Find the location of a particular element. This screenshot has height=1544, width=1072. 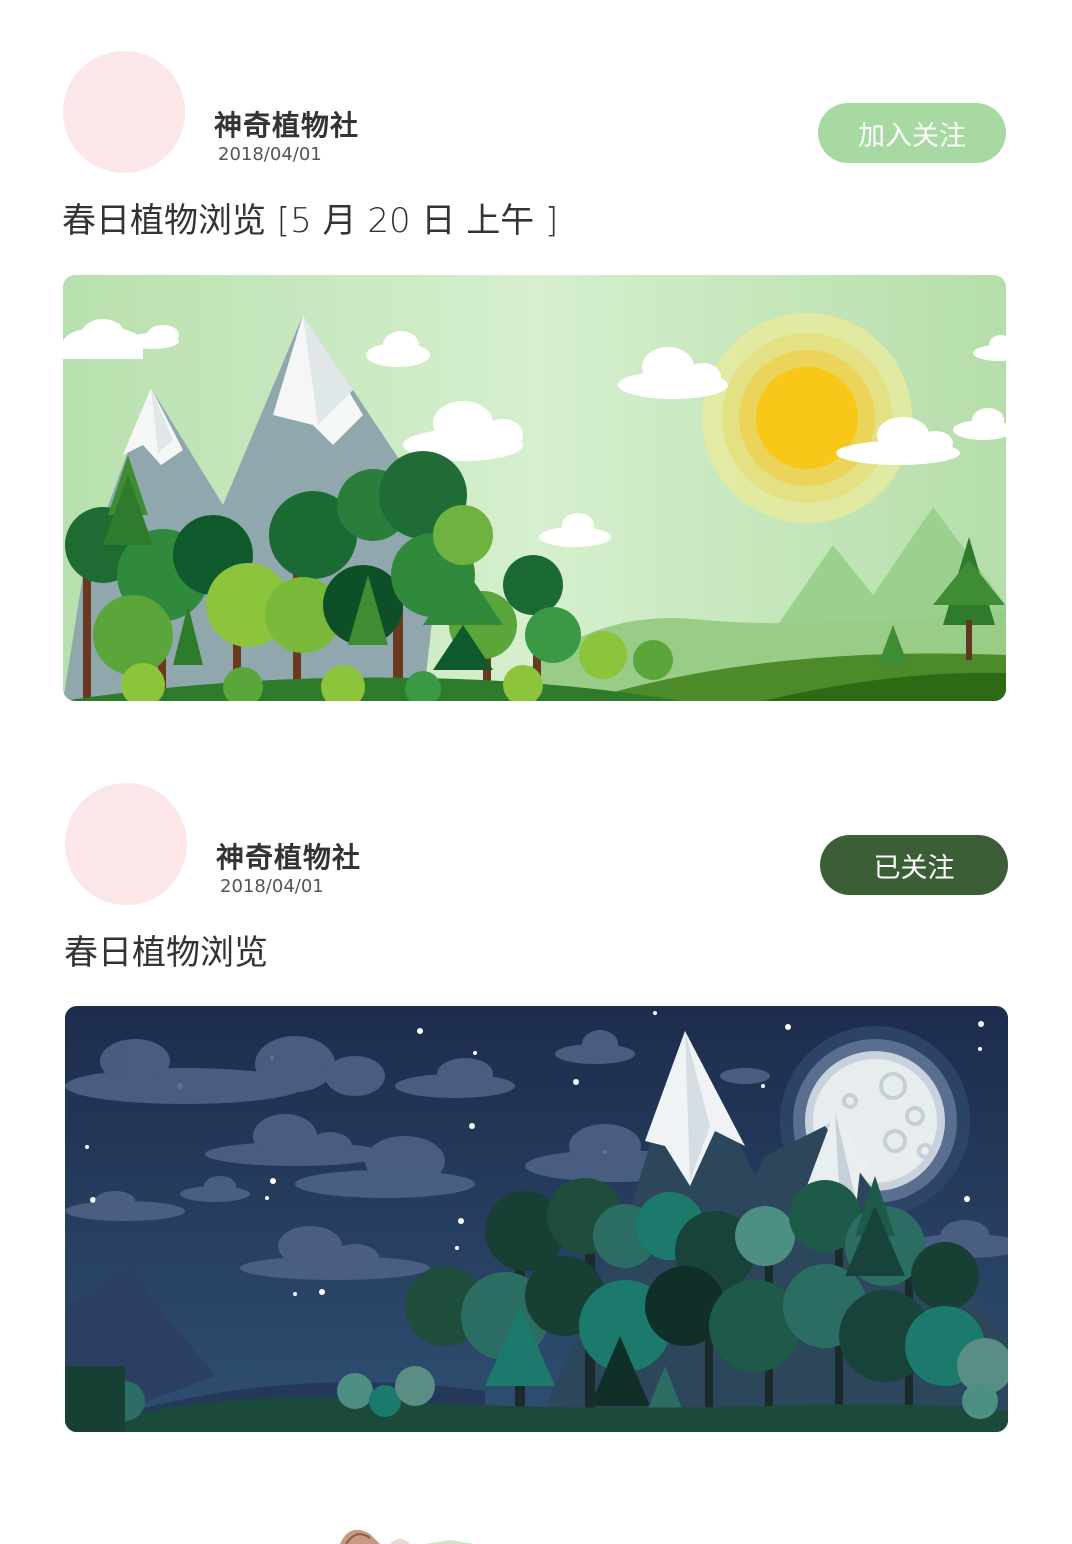

follow-button: 加入关注 is located at coordinates (912, 133).